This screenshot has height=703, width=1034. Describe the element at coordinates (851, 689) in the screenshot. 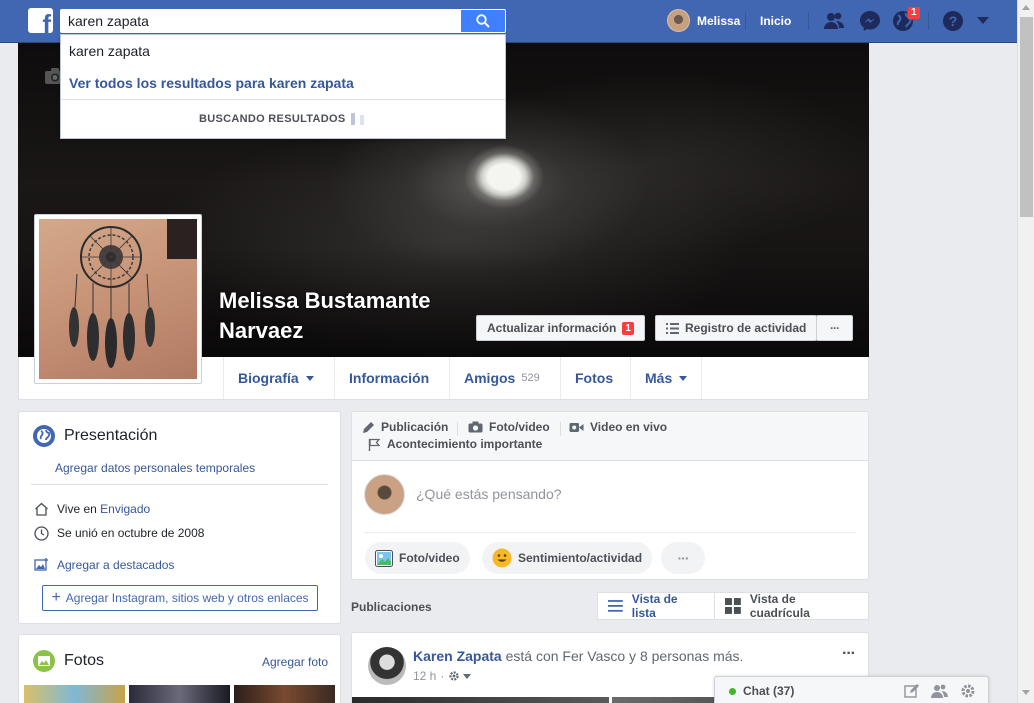

I see `chat-bar: Chat (37)` at that location.